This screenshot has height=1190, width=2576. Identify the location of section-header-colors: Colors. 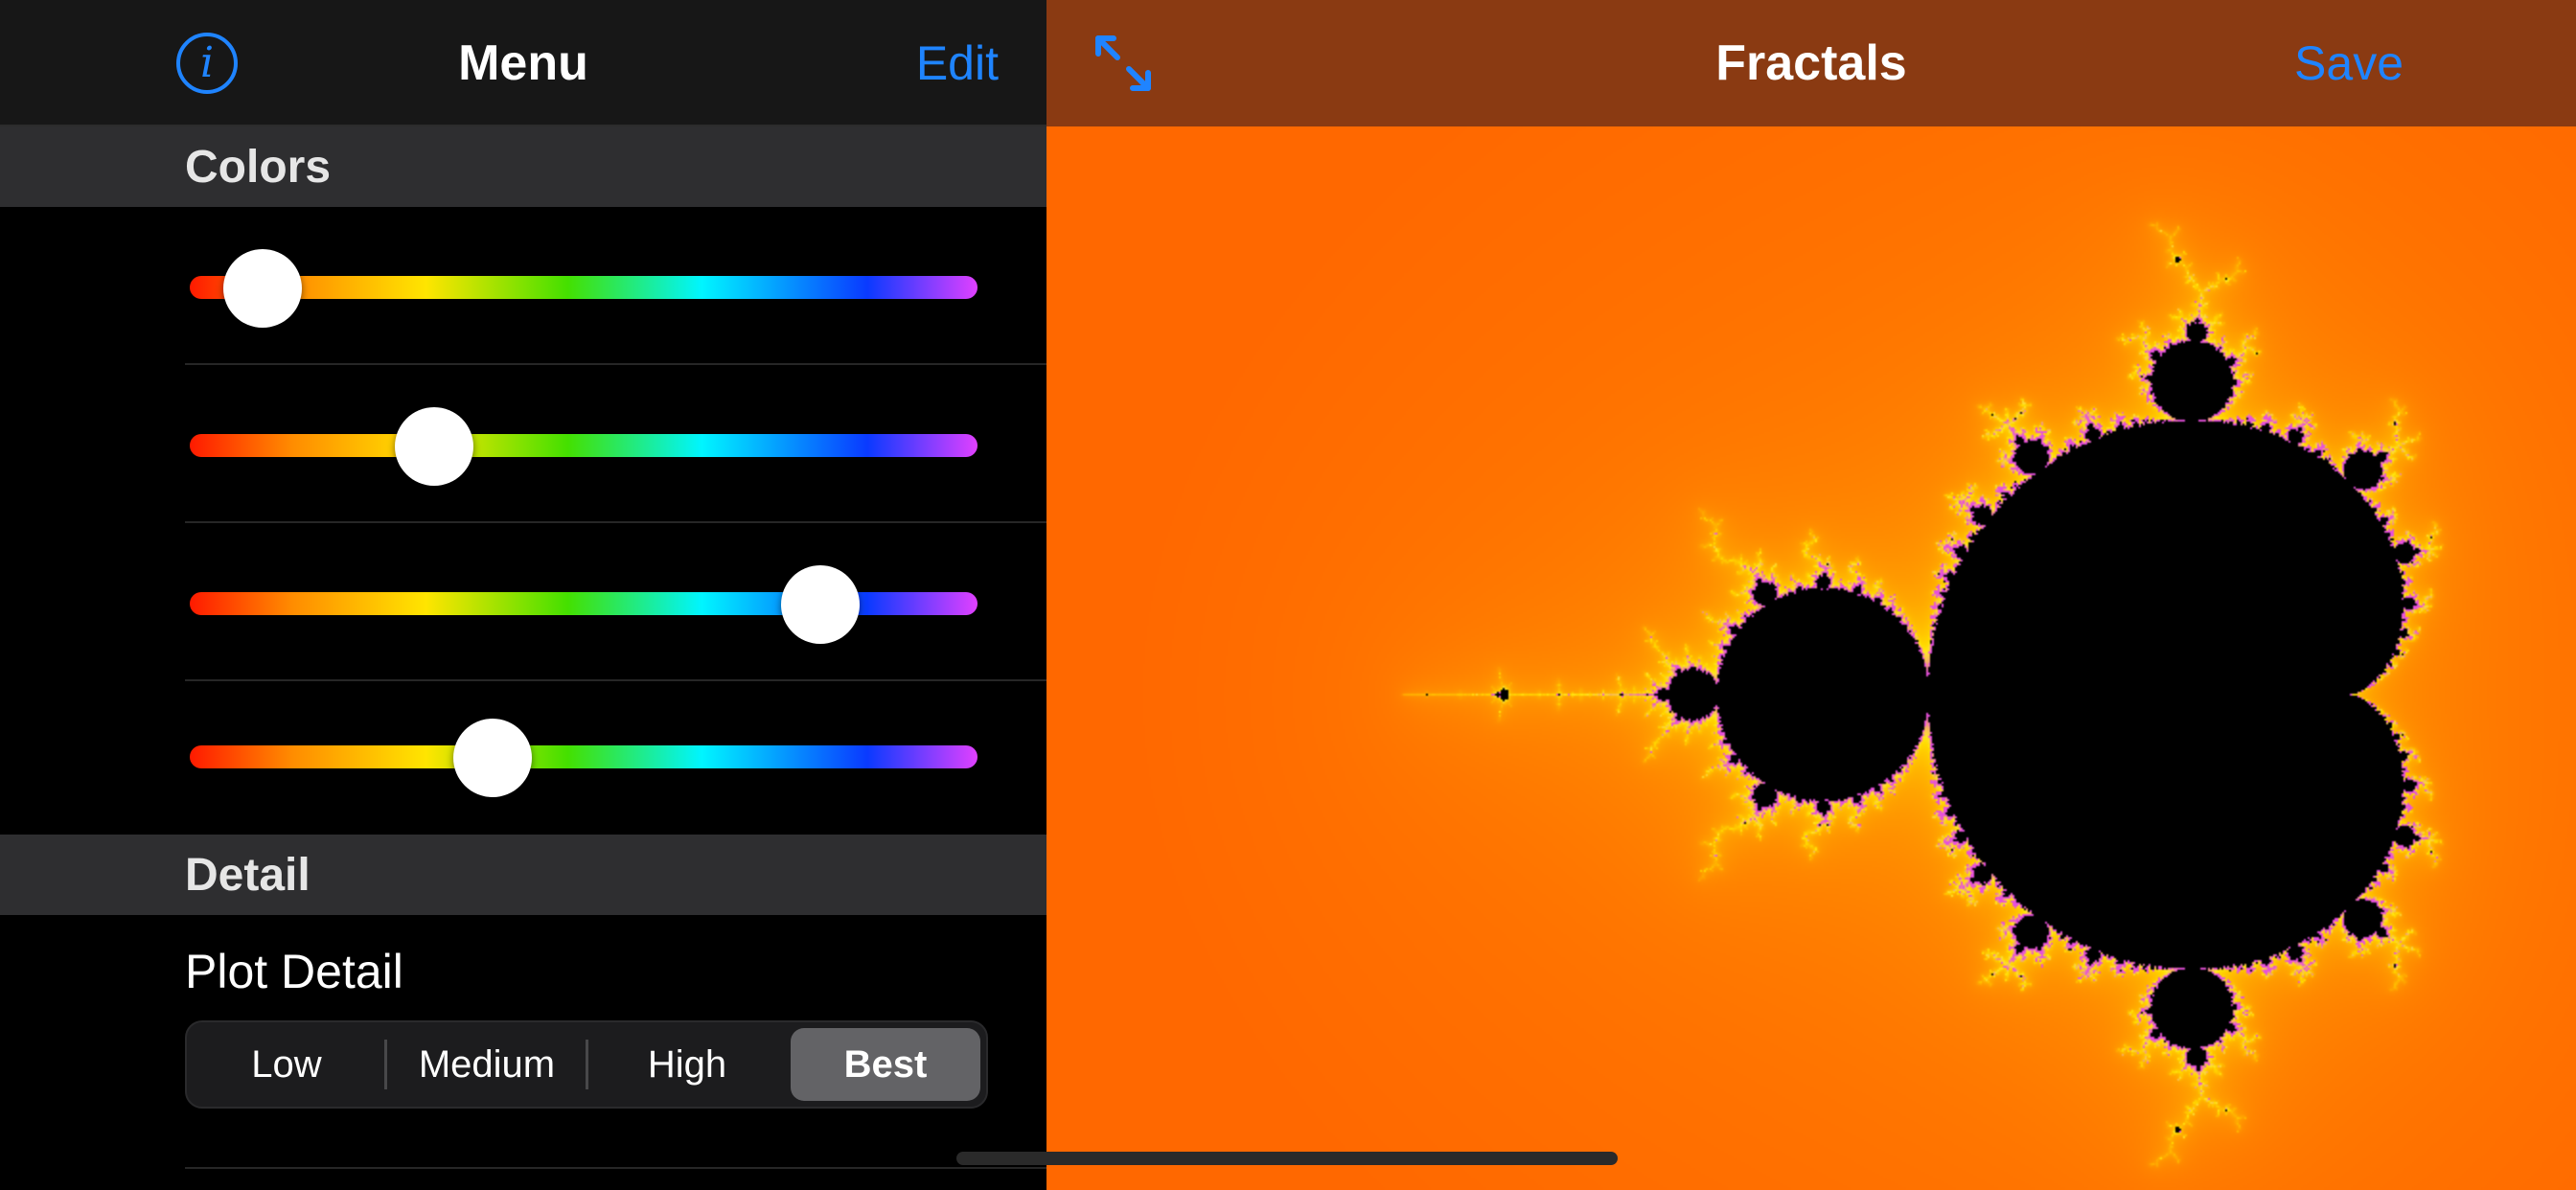
(523, 167).